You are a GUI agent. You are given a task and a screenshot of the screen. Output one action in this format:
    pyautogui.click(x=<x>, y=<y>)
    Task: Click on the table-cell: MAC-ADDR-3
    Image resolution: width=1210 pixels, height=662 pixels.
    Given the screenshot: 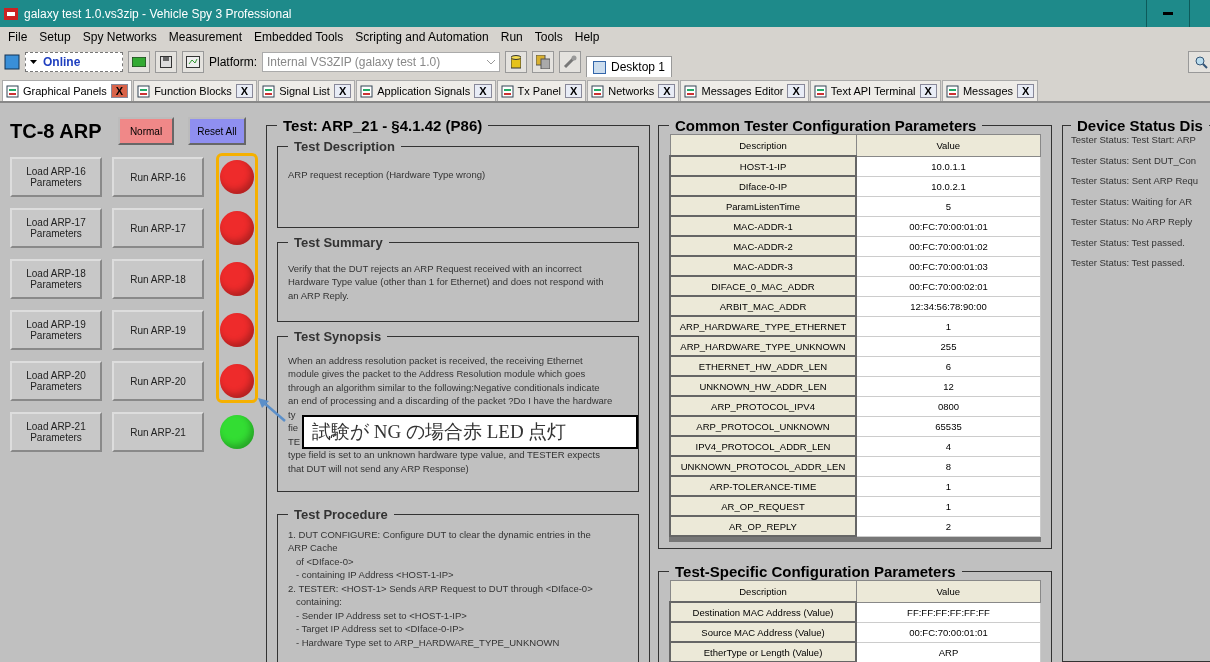 What is the action you would take?
    pyautogui.click(x=763, y=266)
    